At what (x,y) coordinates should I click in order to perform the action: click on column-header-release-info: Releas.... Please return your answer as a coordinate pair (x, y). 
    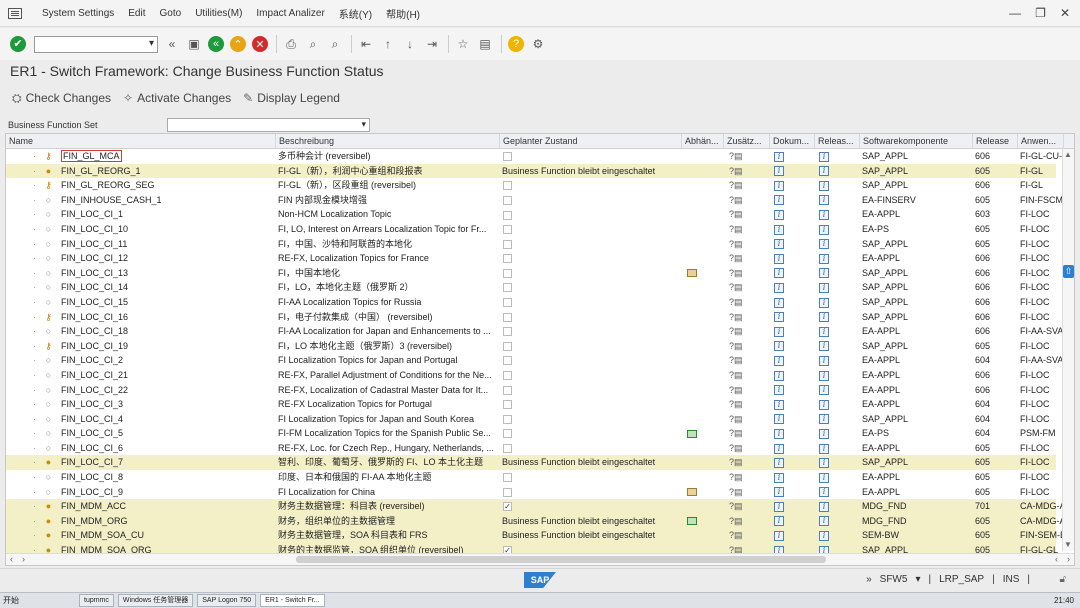
    Looking at the image, I should click on (837, 141).